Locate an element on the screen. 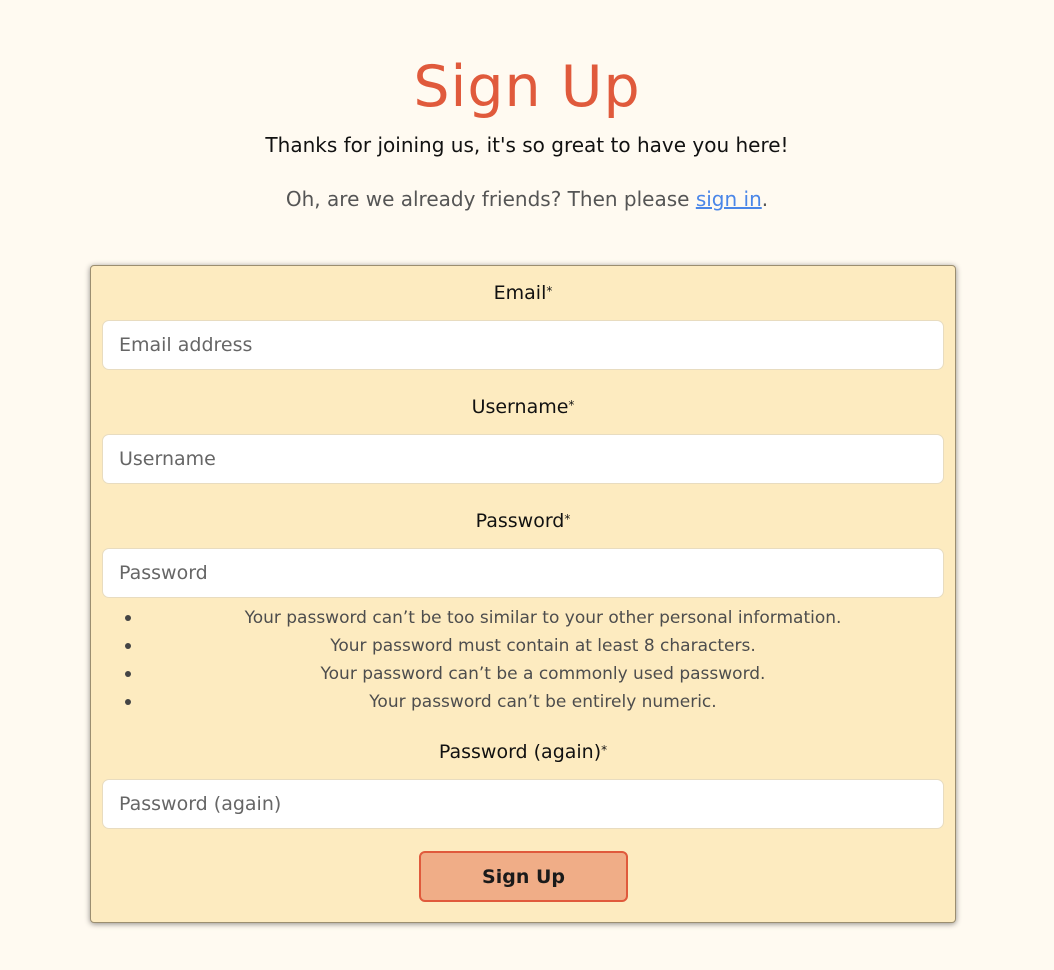 This screenshot has height=970, width=1054. sign-up-button: Sign Up is located at coordinates (523, 876).